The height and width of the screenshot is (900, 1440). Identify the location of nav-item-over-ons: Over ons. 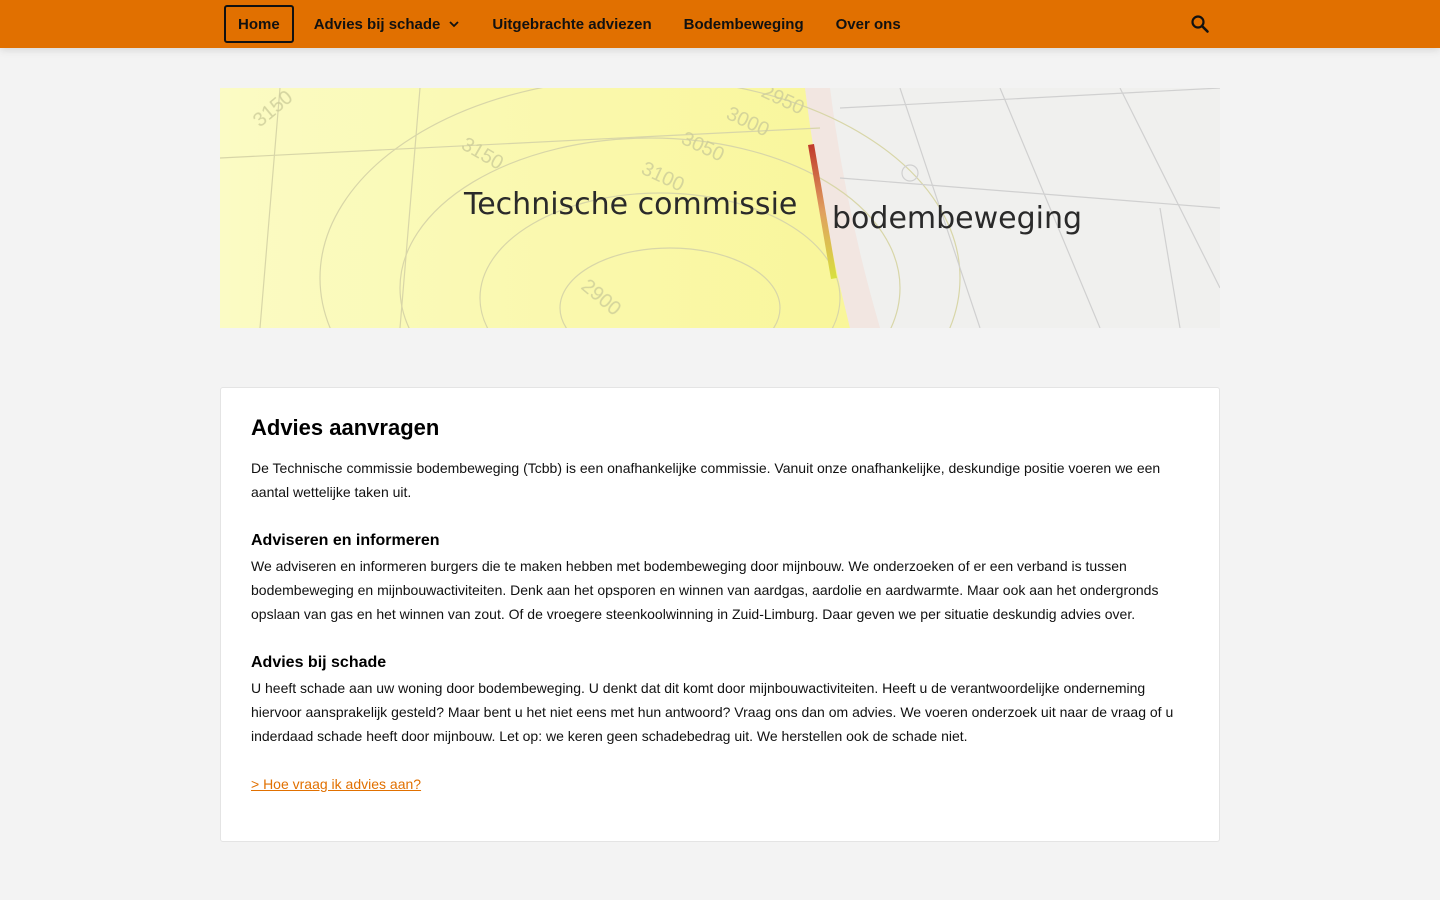
(868, 24).